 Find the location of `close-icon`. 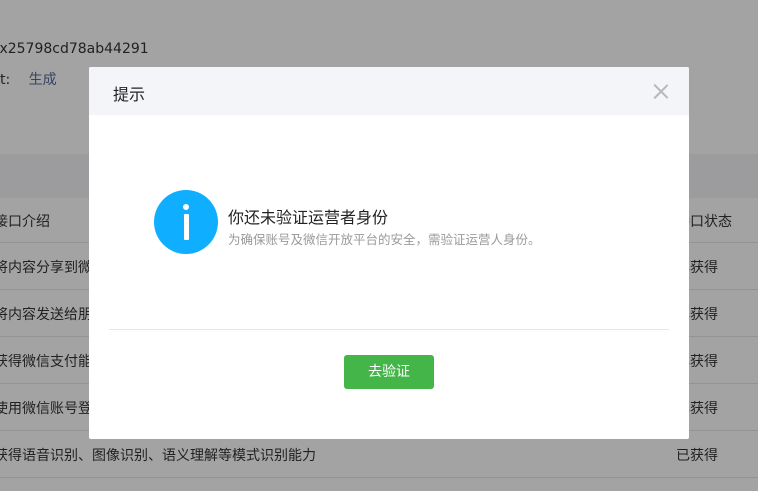

close-icon is located at coordinates (661, 91).